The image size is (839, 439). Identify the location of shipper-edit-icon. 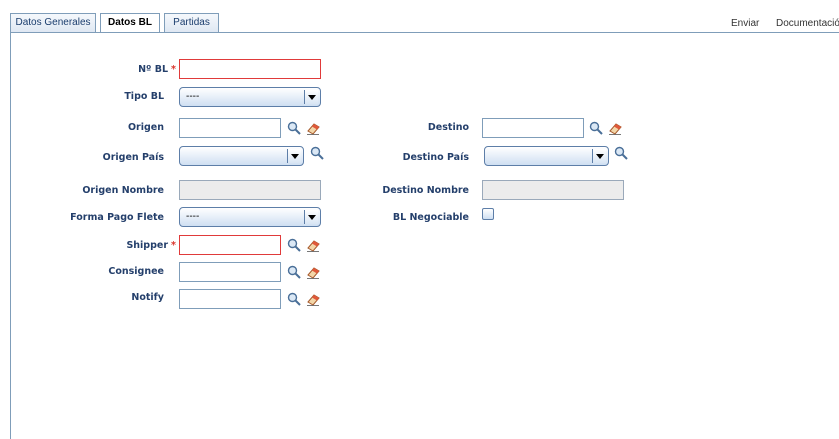
(313, 245).